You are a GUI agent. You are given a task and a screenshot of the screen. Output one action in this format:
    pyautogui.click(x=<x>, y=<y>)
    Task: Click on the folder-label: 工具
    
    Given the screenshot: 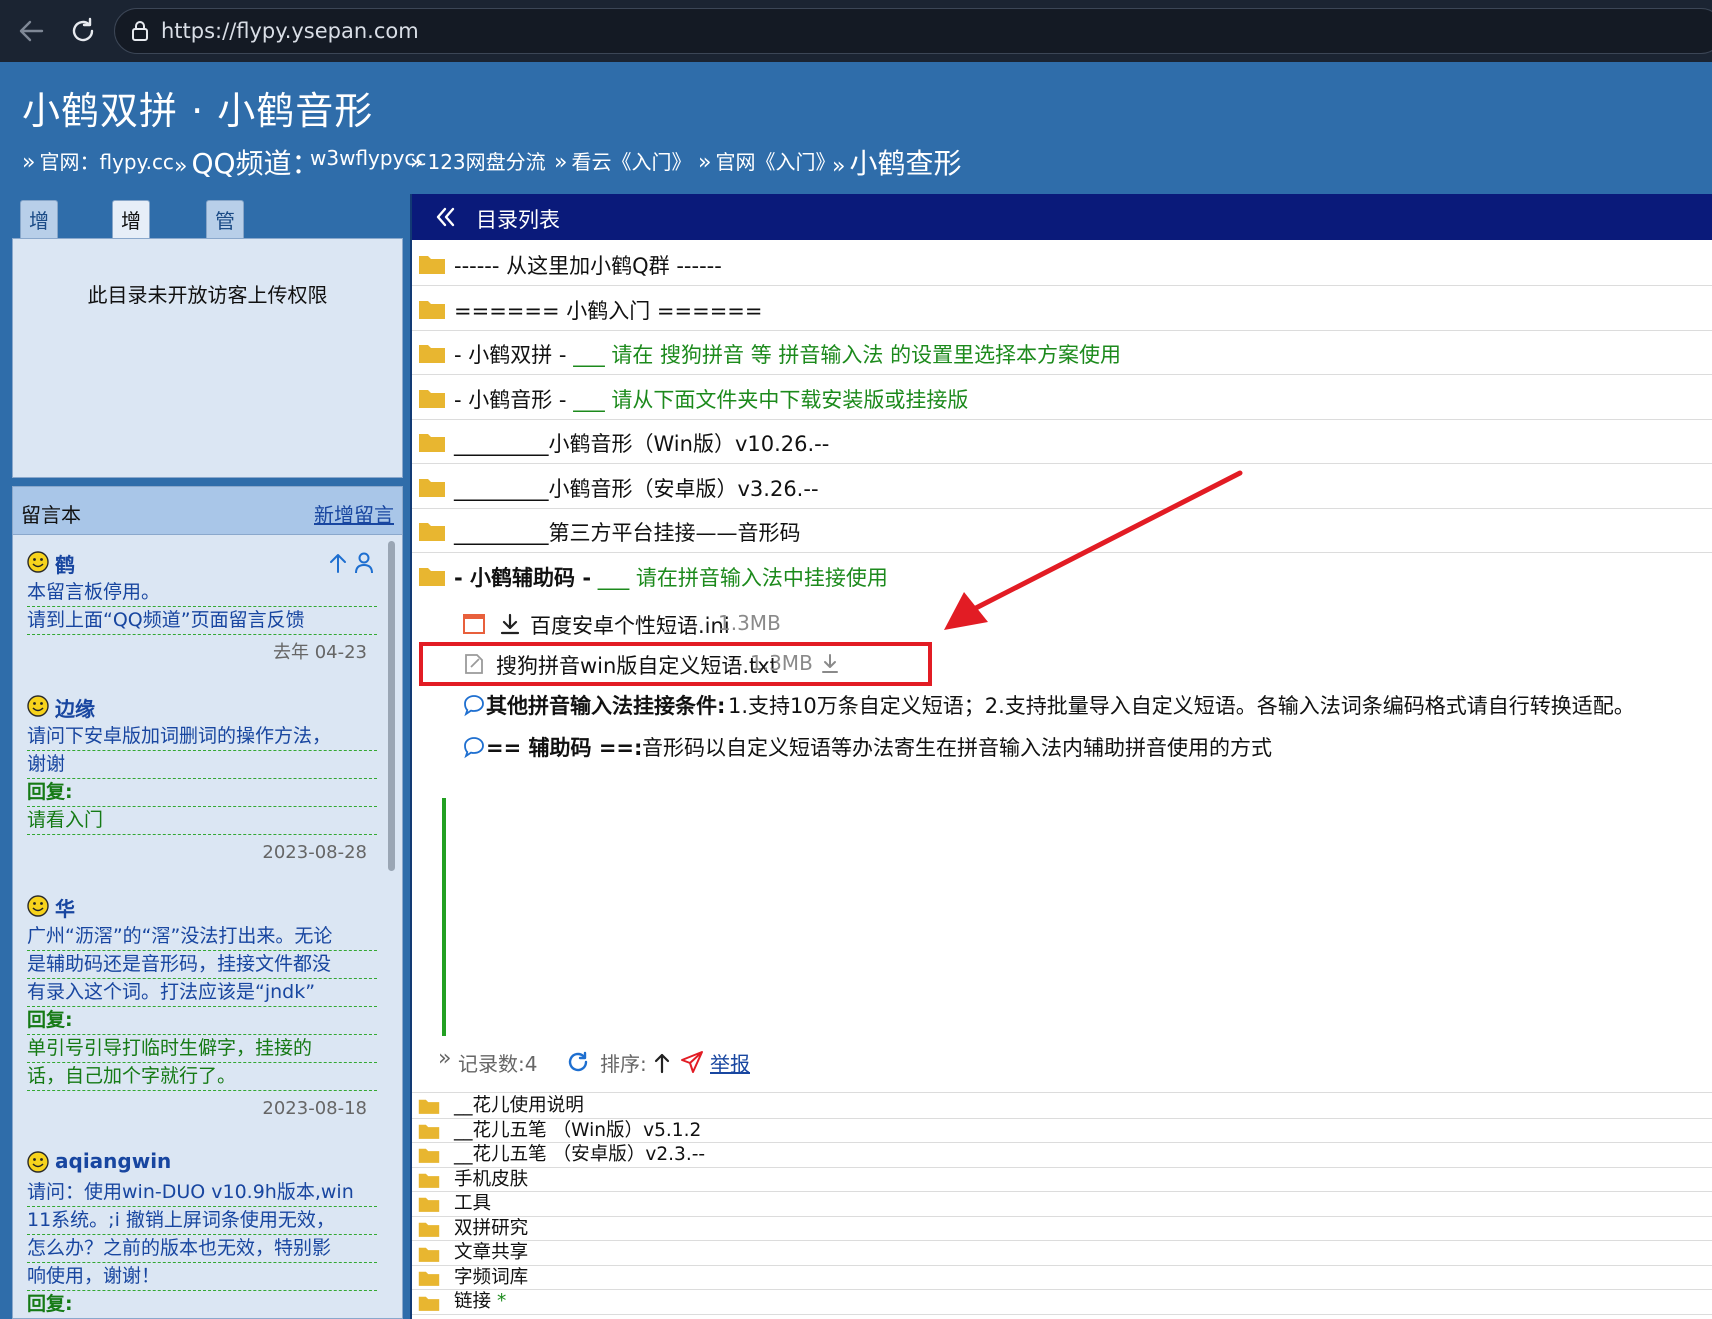 What is the action you would take?
    pyautogui.click(x=472, y=1204)
    